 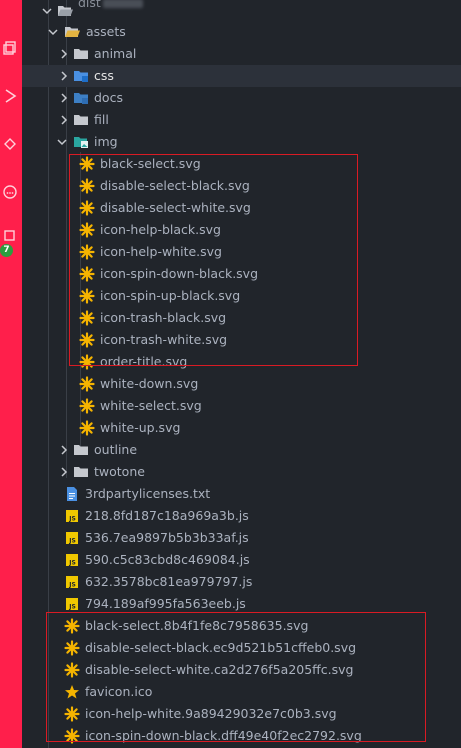 I want to click on file-row: disable-select-white.svg, so click(x=241, y=208).